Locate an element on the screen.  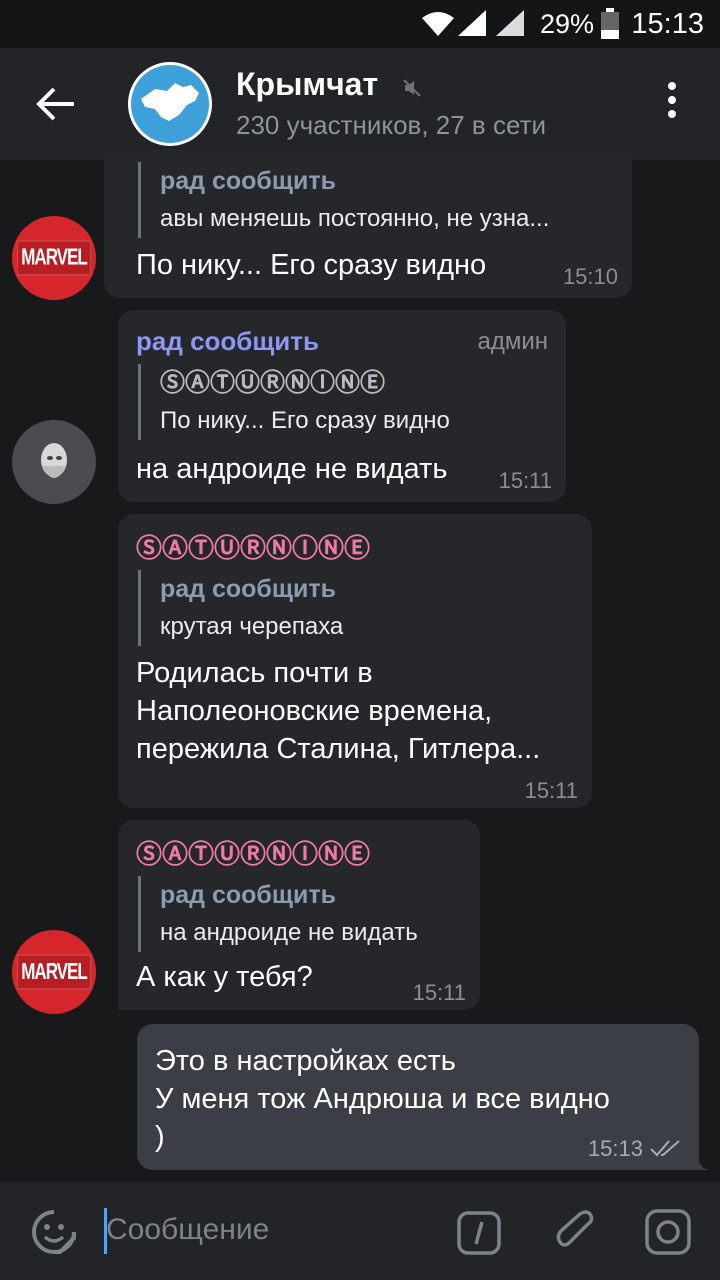
emoji-icon is located at coordinates (54, 1232).